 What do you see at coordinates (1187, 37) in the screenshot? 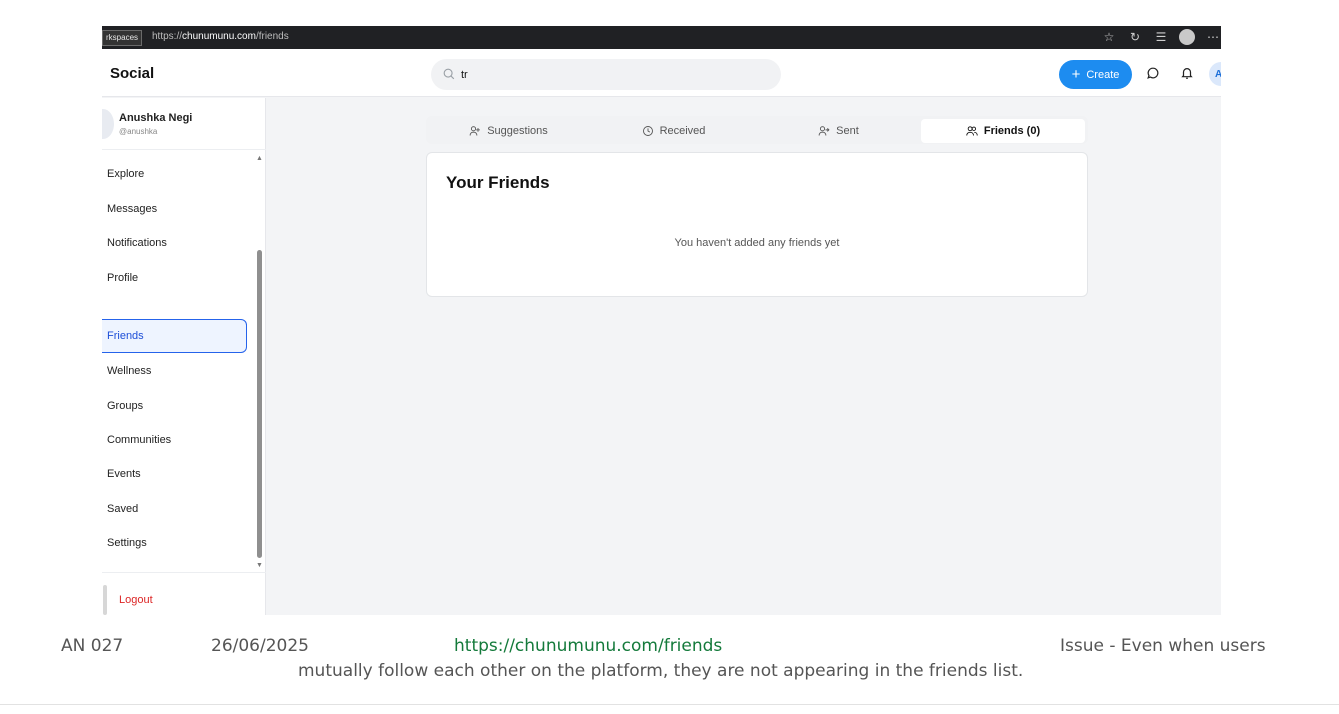
I see `profile-icon` at bounding box center [1187, 37].